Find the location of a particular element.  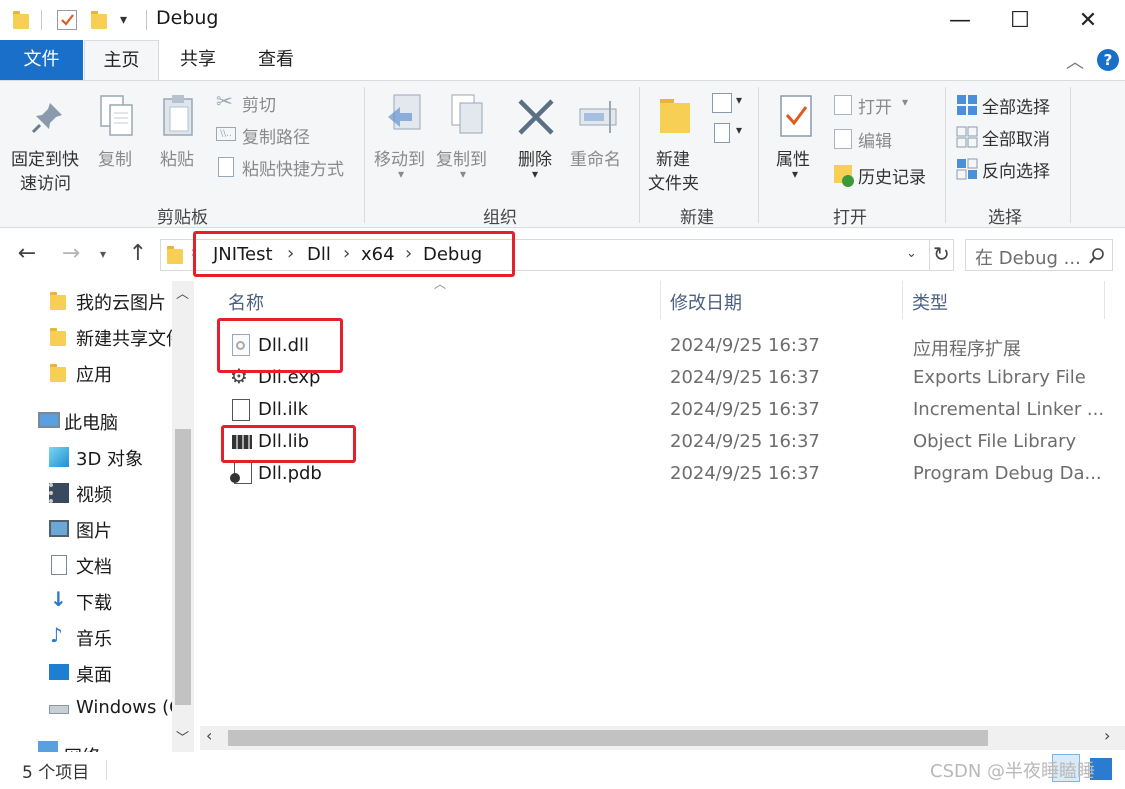

rename-icon is located at coordinates (598, 117).